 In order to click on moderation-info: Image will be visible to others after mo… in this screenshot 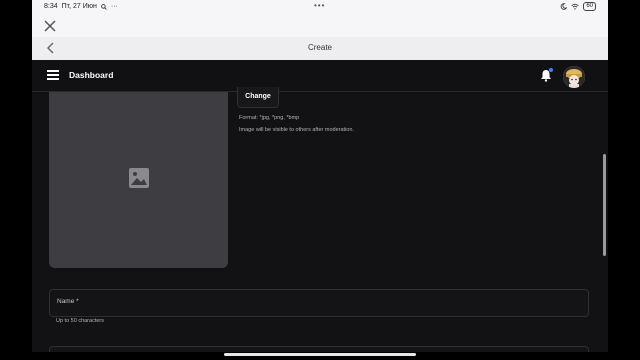, I will do `click(296, 130)`.